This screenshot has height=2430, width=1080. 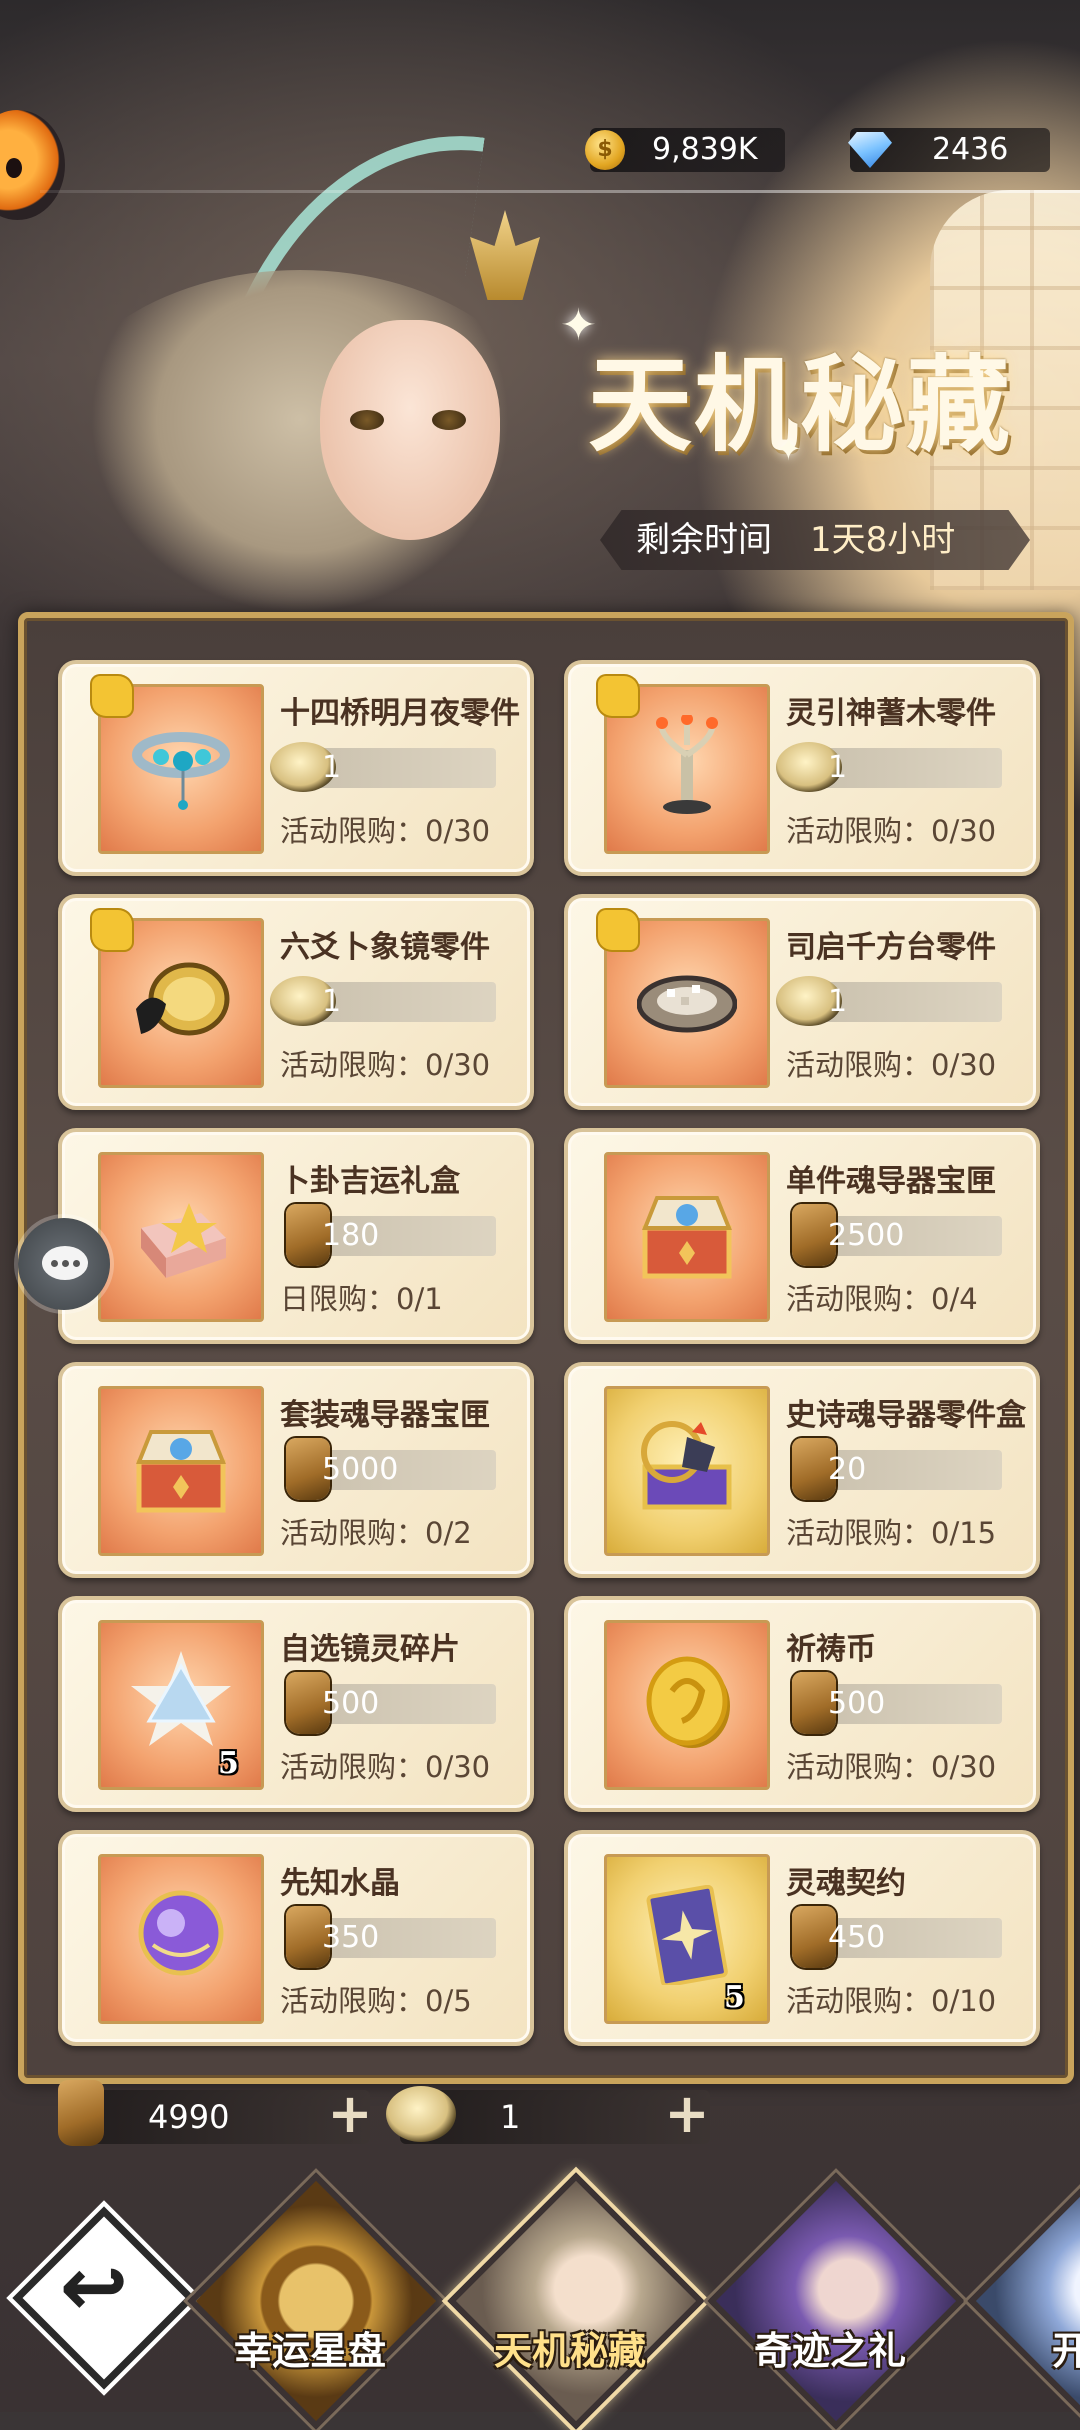 I want to click on medal-coin-icon, so click(x=421, y=2114).